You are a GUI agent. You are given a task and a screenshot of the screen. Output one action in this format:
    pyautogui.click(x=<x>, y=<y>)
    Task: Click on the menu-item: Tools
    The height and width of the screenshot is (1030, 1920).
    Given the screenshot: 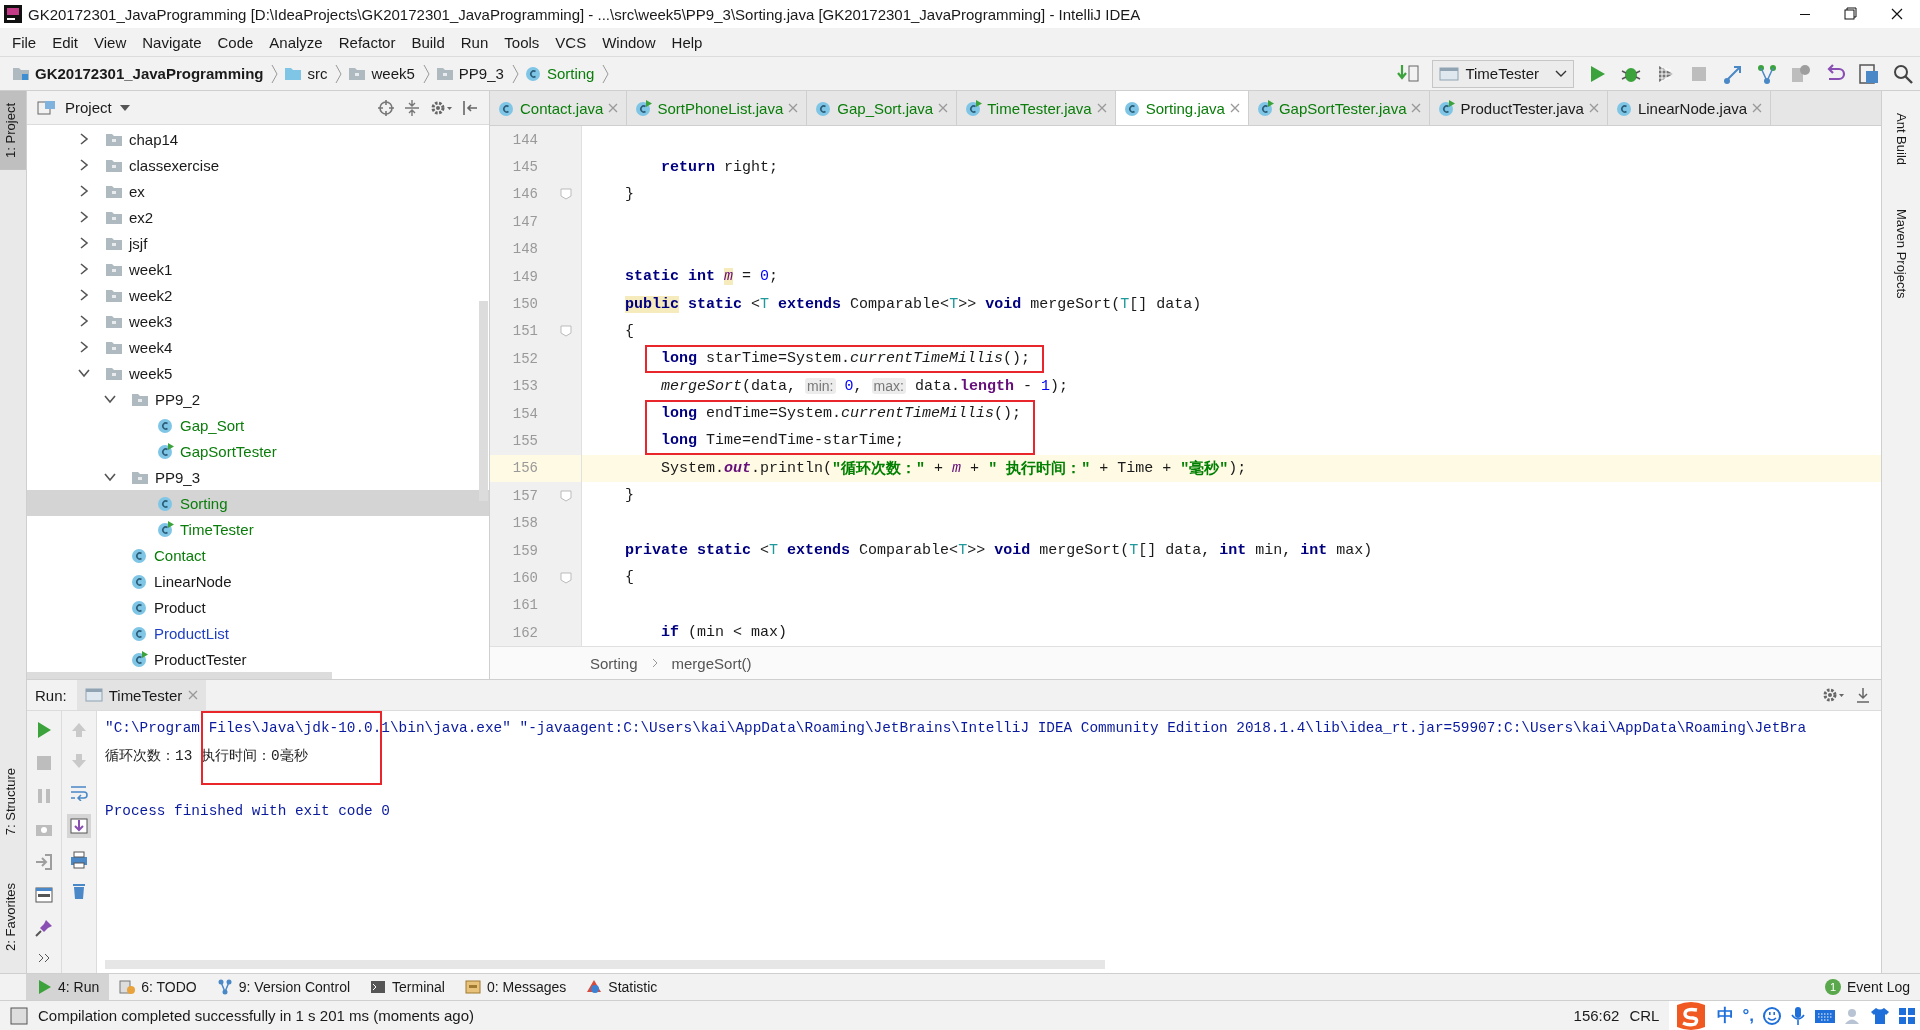 What is the action you would take?
    pyautogui.click(x=522, y=42)
    